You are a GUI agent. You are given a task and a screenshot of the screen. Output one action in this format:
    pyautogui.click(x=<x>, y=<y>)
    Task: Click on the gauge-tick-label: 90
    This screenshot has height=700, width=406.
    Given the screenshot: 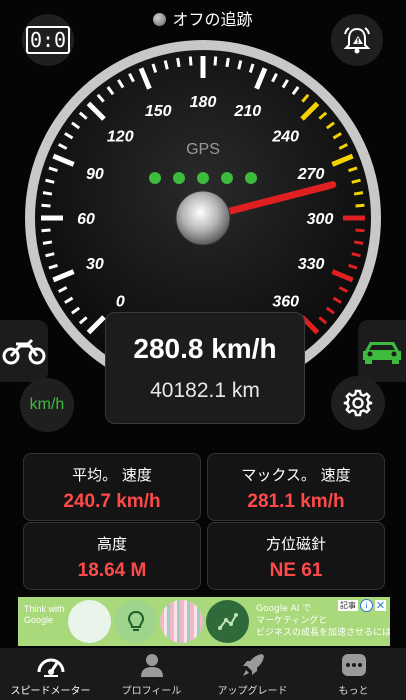 What is the action you would take?
    pyautogui.click(x=95, y=174)
    